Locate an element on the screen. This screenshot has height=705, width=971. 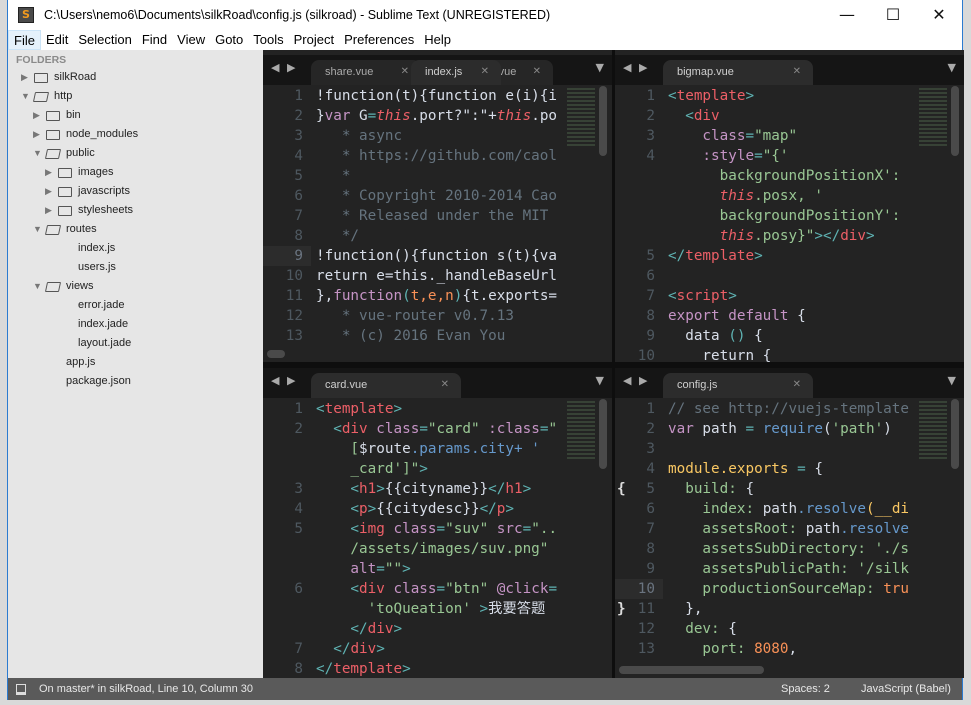
code-line: 7 assetsRoot: path.resolve is located at coordinates (789, 529).